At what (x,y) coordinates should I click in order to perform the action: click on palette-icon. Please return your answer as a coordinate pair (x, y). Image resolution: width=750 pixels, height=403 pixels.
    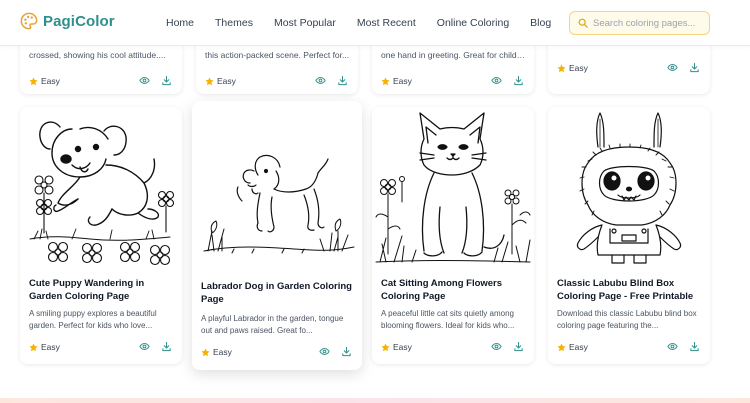
    Looking at the image, I should click on (29, 21).